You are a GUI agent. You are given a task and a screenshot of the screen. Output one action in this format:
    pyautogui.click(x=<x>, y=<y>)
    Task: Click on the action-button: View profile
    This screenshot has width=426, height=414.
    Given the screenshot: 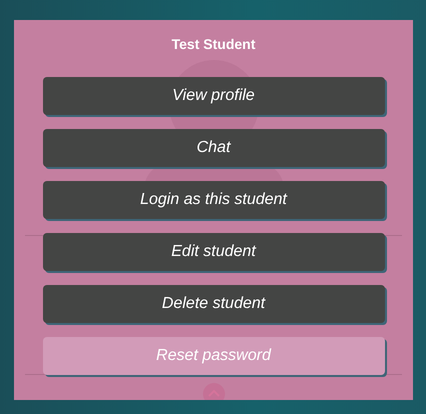 What is the action you would take?
    pyautogui.click(x=213, y=96)
    